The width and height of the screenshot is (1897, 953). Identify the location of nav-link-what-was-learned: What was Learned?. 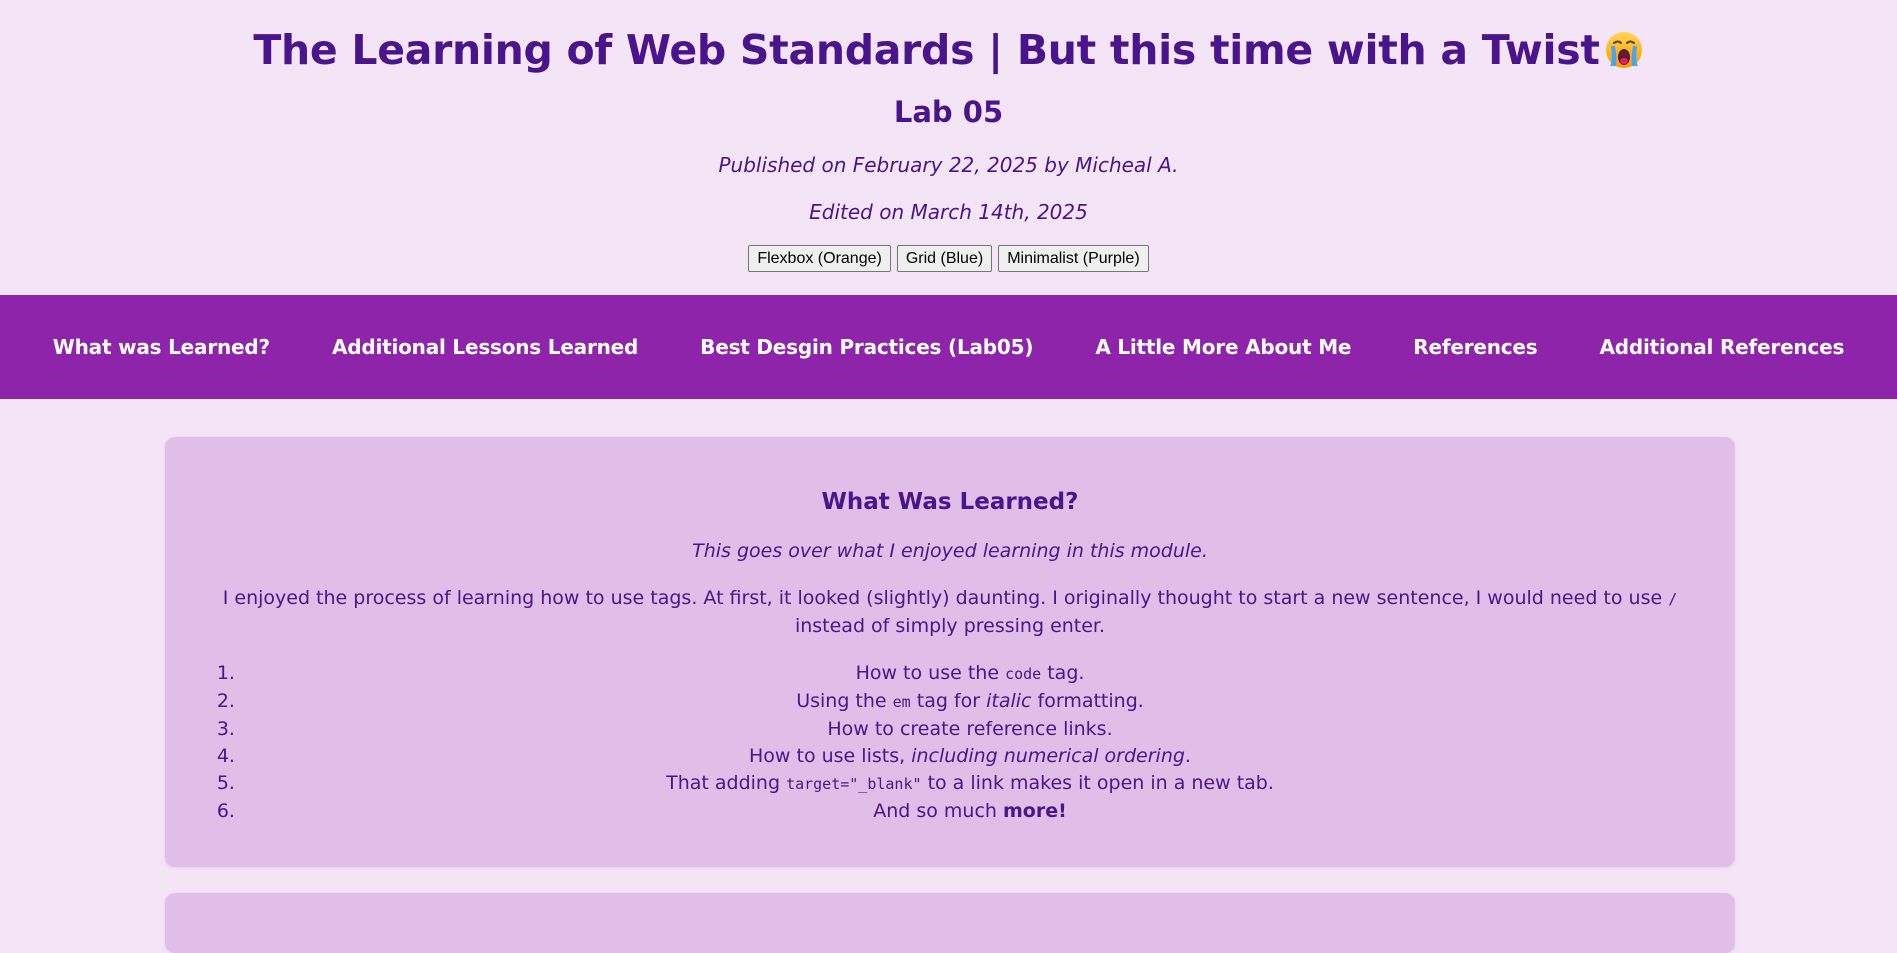
(161, 347).